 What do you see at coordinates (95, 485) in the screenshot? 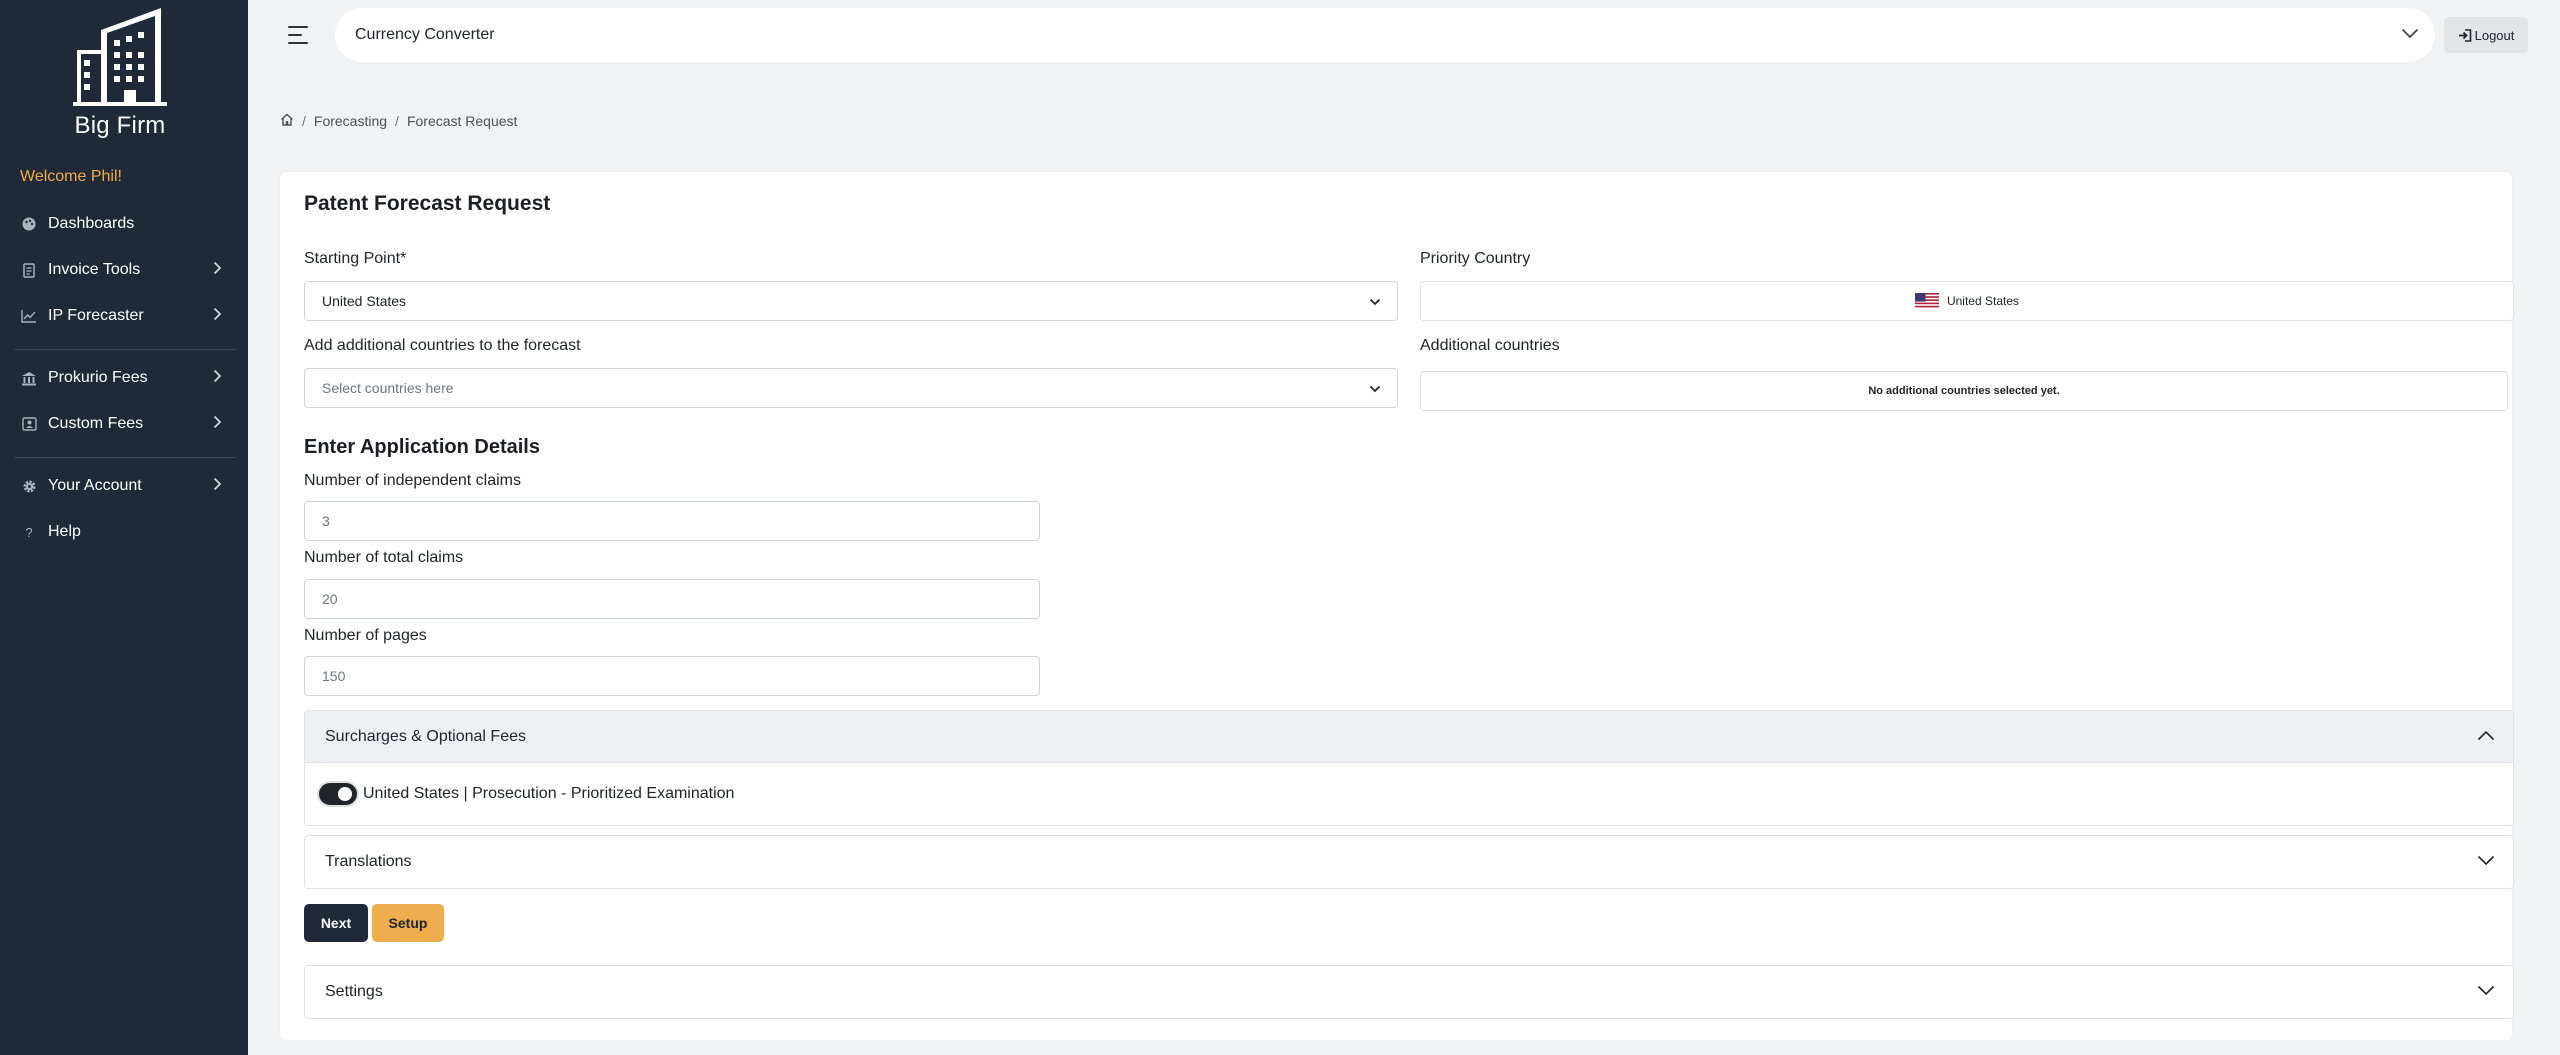
I see `sidebar-item-label: Your Account` at bounding box center [95, 485].